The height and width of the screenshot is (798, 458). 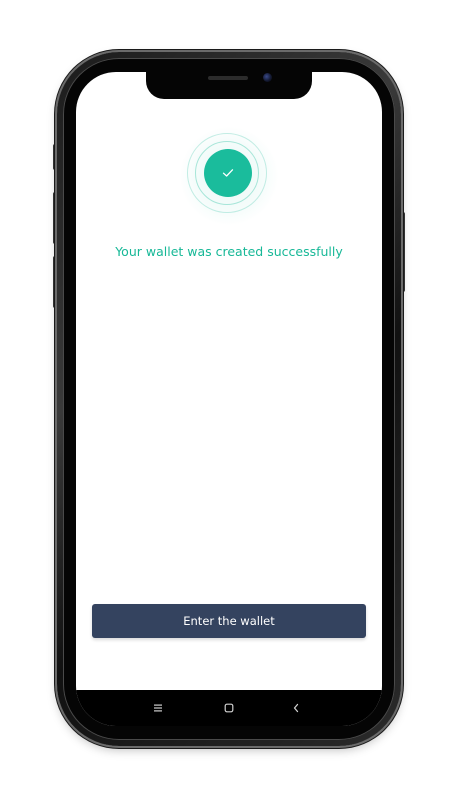 I want to click on power-button, so click(x=403, y=252).